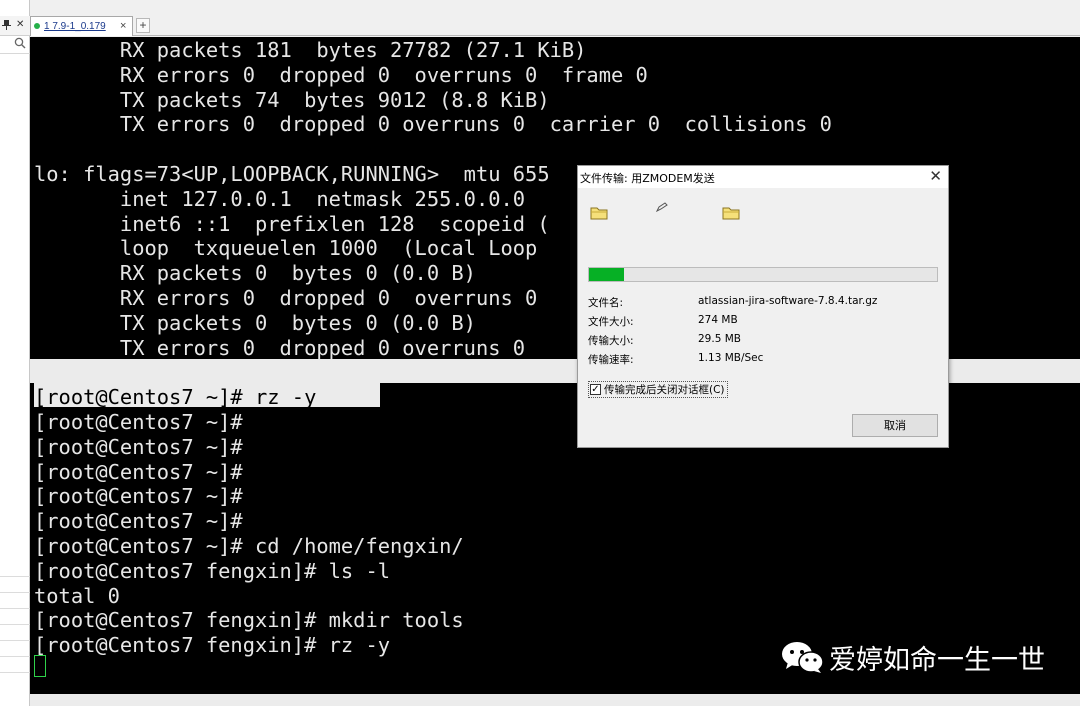 The height and width of the screenshot is (706, 1080). I want to click on connected-status-icon, so click(37, 26).